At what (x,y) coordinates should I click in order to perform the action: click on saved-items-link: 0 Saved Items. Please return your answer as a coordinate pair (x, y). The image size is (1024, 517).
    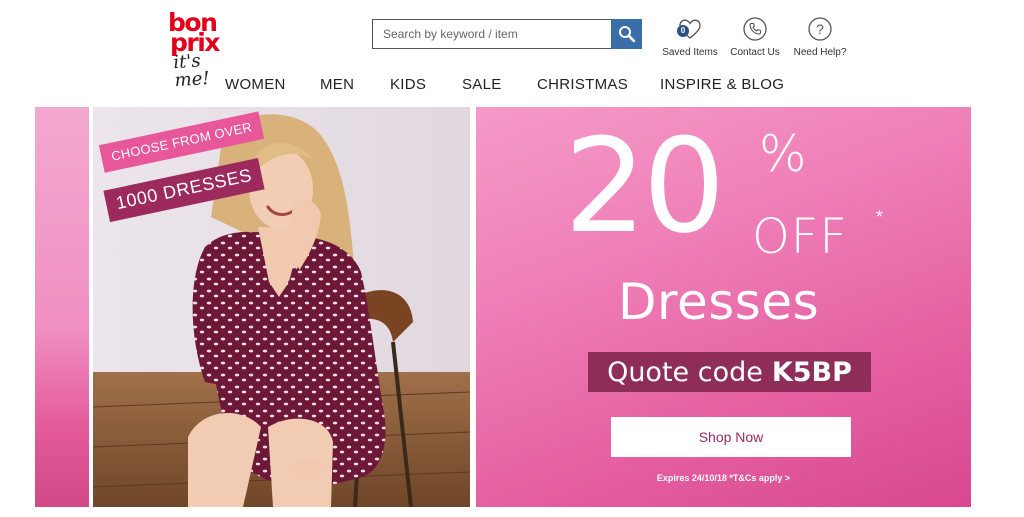
    Looking at the image, I should click on (690, 37).